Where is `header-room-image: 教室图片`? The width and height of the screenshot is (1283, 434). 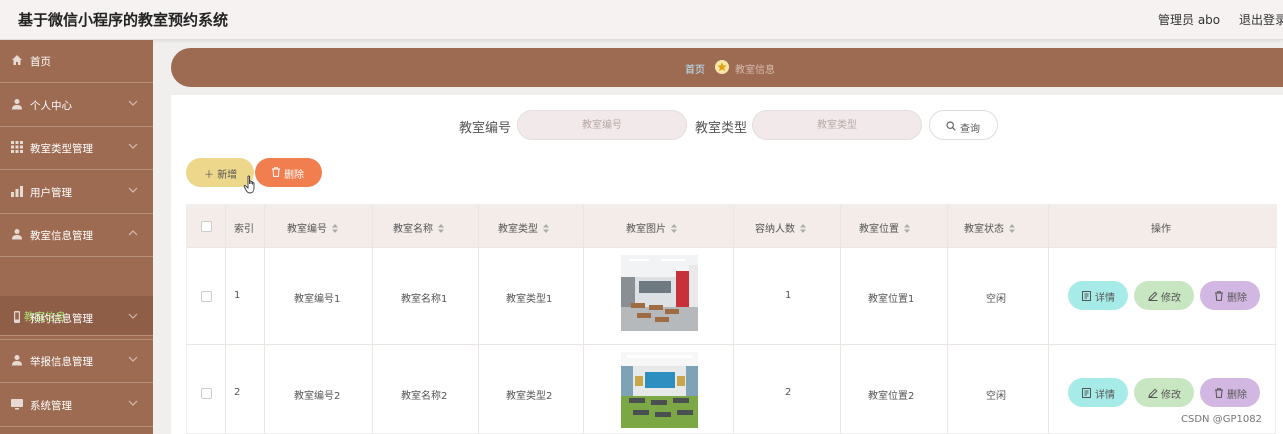
header-room-image: 教室图片 is located at coordinates (651, 227).